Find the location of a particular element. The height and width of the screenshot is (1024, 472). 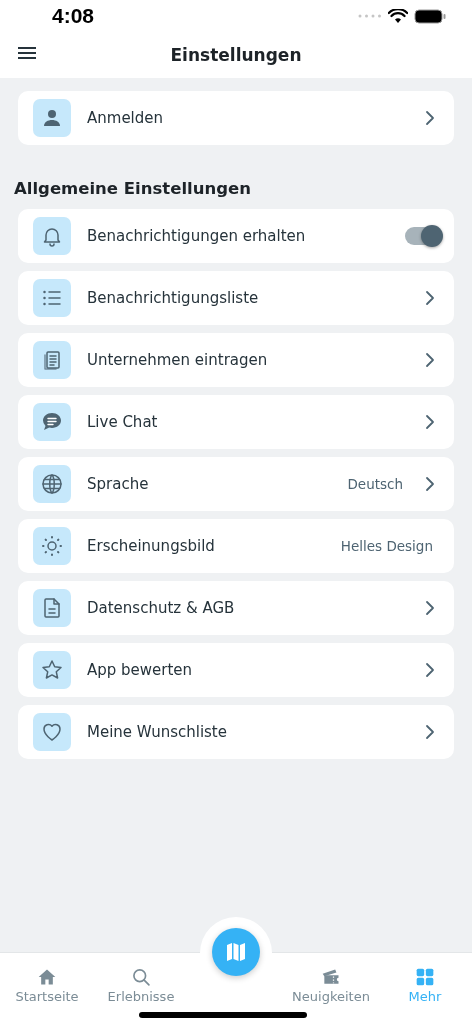

map-icon is located at coordinates (236, 952).